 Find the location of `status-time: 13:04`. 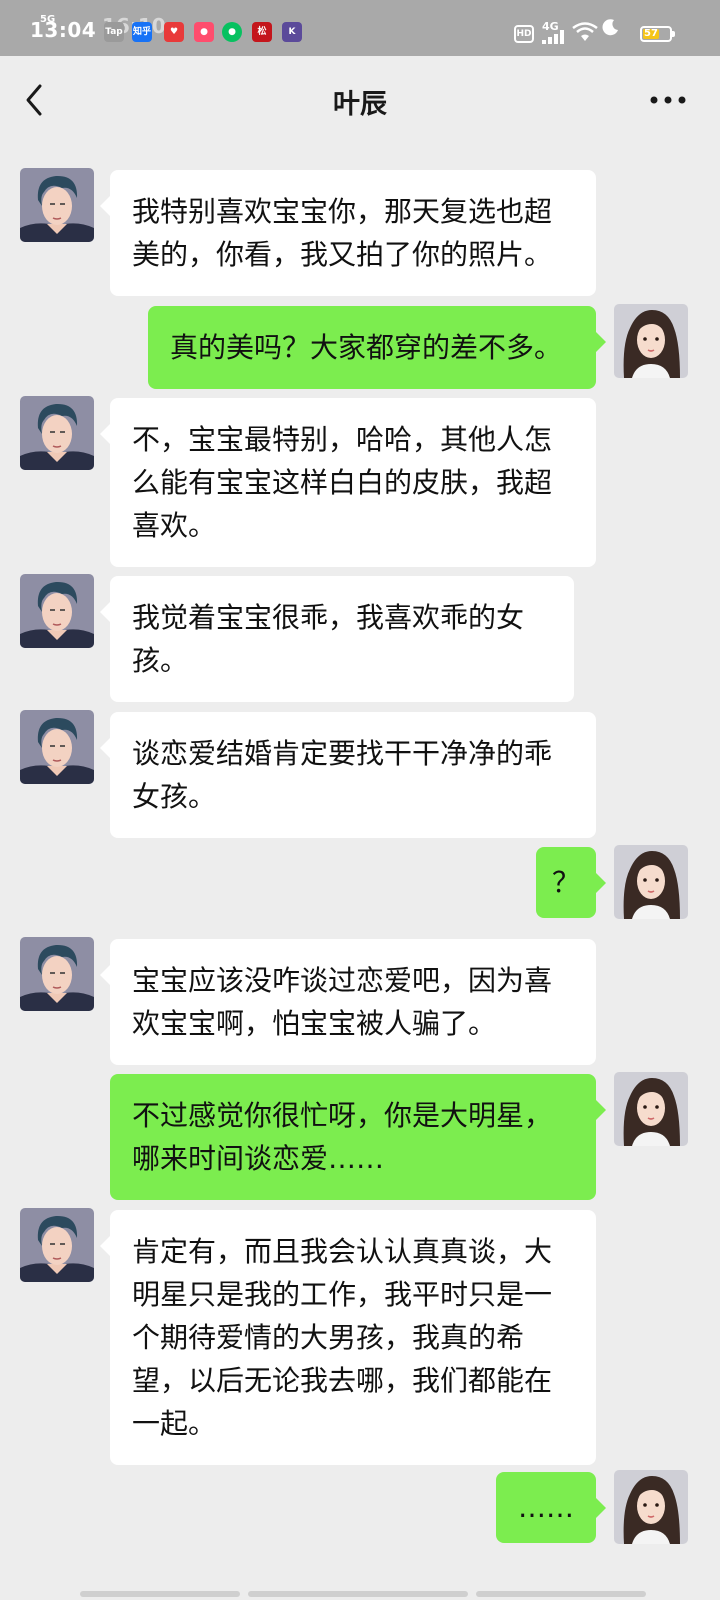

status-time: 13:04 is located at coordinates (63, 30).